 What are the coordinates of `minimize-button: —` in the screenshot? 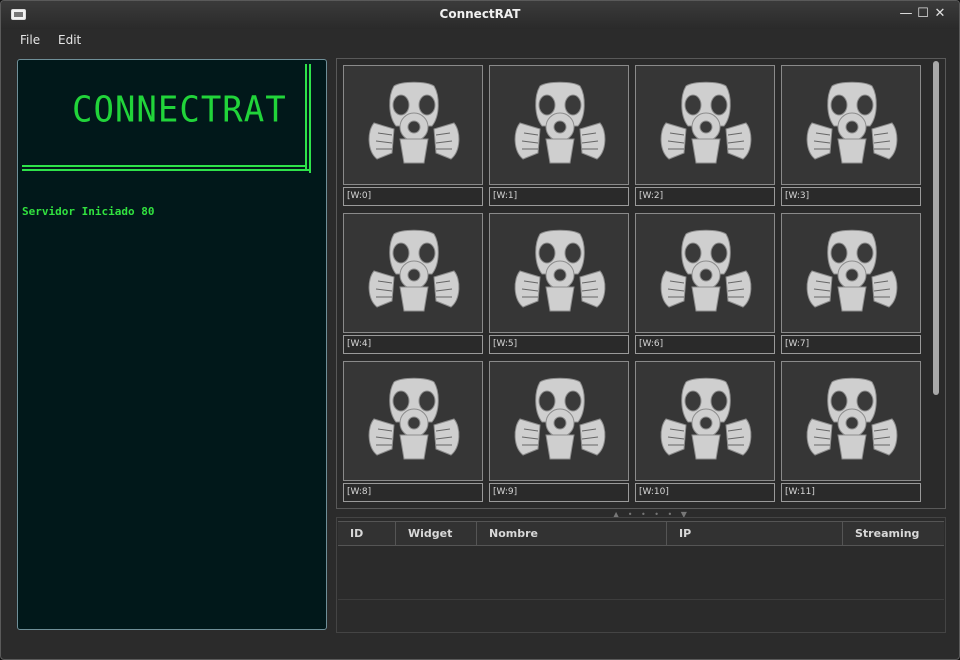 It's located at (906, 14).